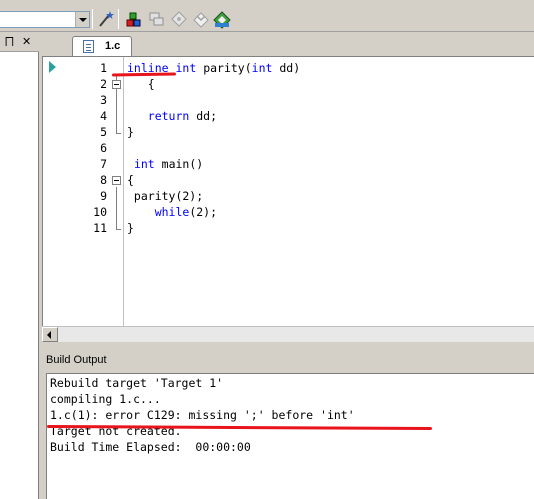 This screenshot has width=534, height=499. What do you see at coordinates (288, 228) in the screenshot?
I see `code-line: 11}` at bounding box center [288, 228].